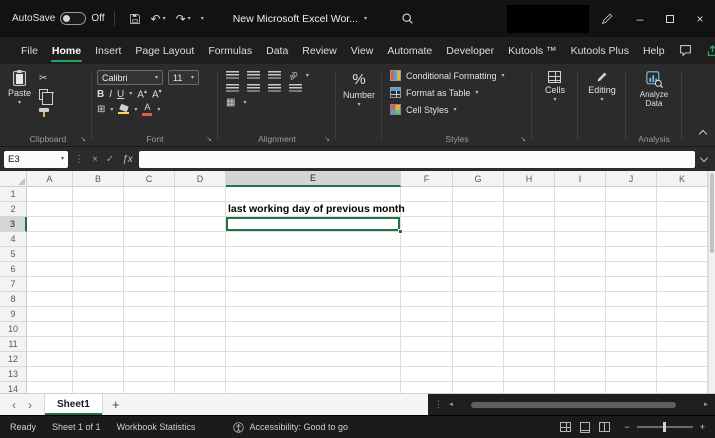  What do you see at coordinates (200, 284) in the screenshot?
I see `cell-D7` at bounding box center [200, 284].